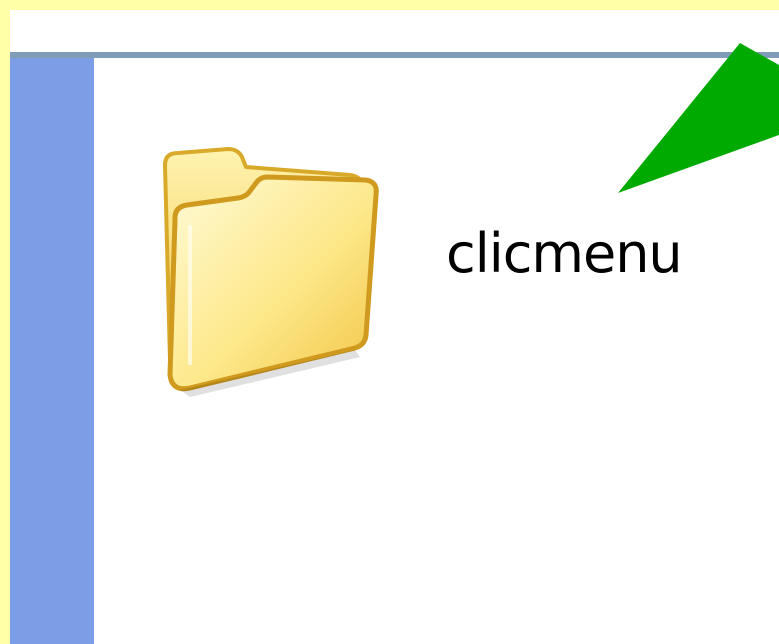 The width and height of the screenshot is (779, 644). What do you see at coordinates (564, 253) in the screenshot?
I see `folder-name-label: clicmenu` at bounding box center [564, 253].